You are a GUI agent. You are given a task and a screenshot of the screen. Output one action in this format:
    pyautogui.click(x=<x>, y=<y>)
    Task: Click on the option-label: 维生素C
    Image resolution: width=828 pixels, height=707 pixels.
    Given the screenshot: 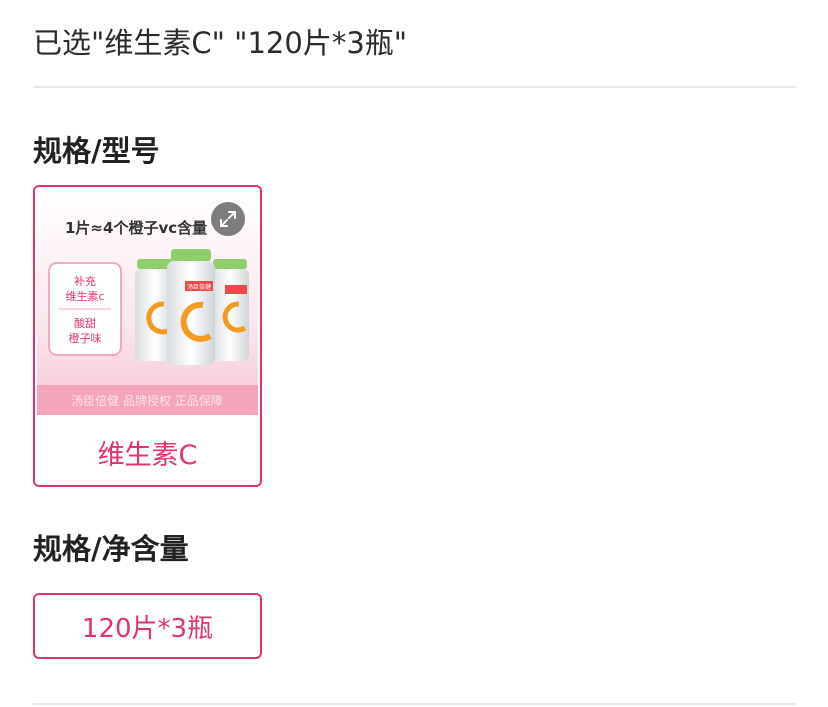 What is the action you would take?
    pyautogui.click(x=147, y=455)
    